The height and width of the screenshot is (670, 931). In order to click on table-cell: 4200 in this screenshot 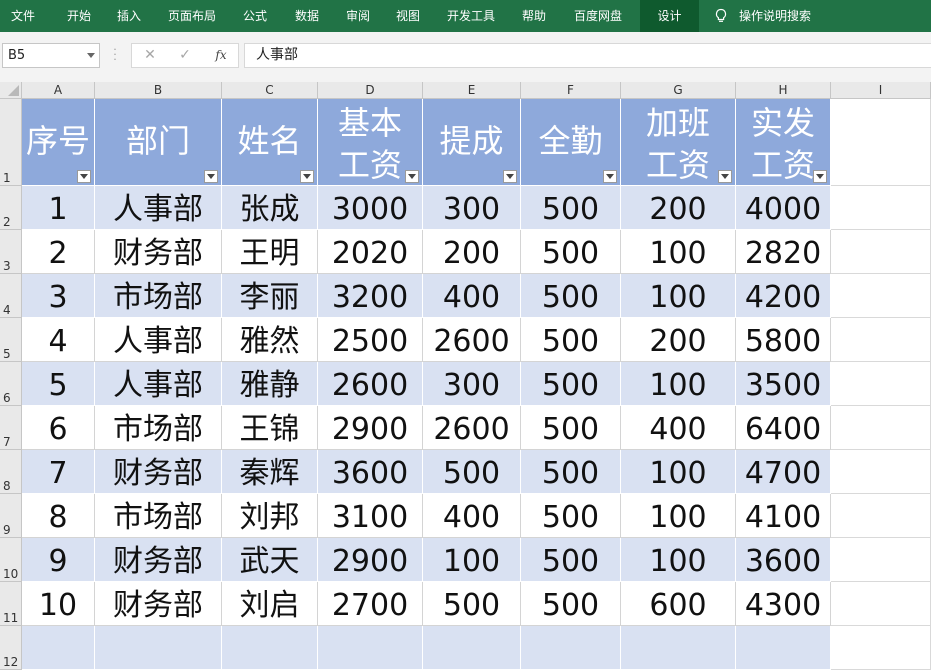, I will do `click(783, 296)`.